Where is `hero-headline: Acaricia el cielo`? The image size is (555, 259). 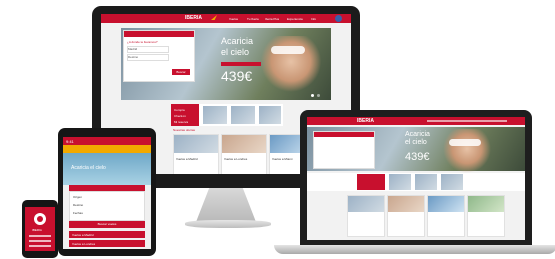 hero-headline: Acaricia el cielo is located at coordinates (88, 168).